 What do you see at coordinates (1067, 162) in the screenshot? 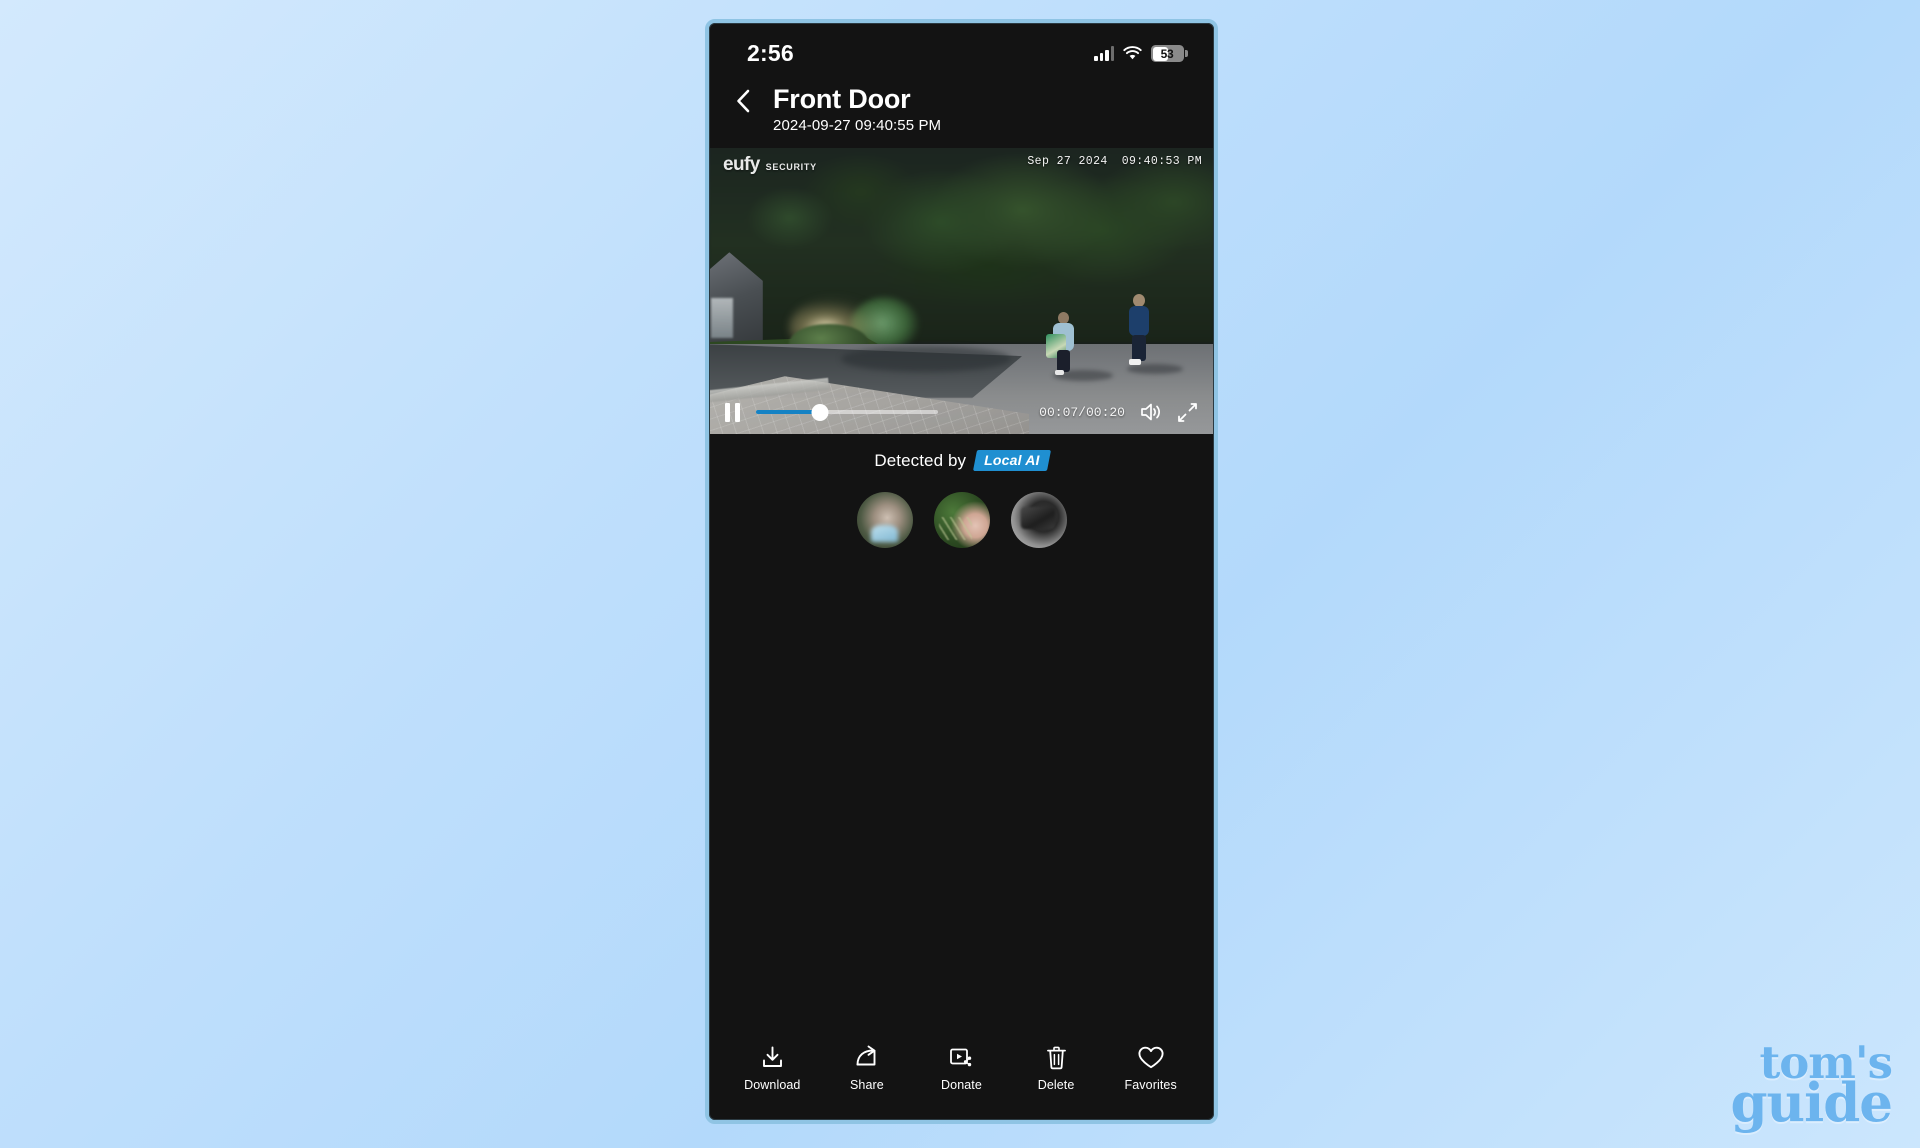
I see `camera-stamp-date: Sep 27 2024` at bounding box center [1067, 162].